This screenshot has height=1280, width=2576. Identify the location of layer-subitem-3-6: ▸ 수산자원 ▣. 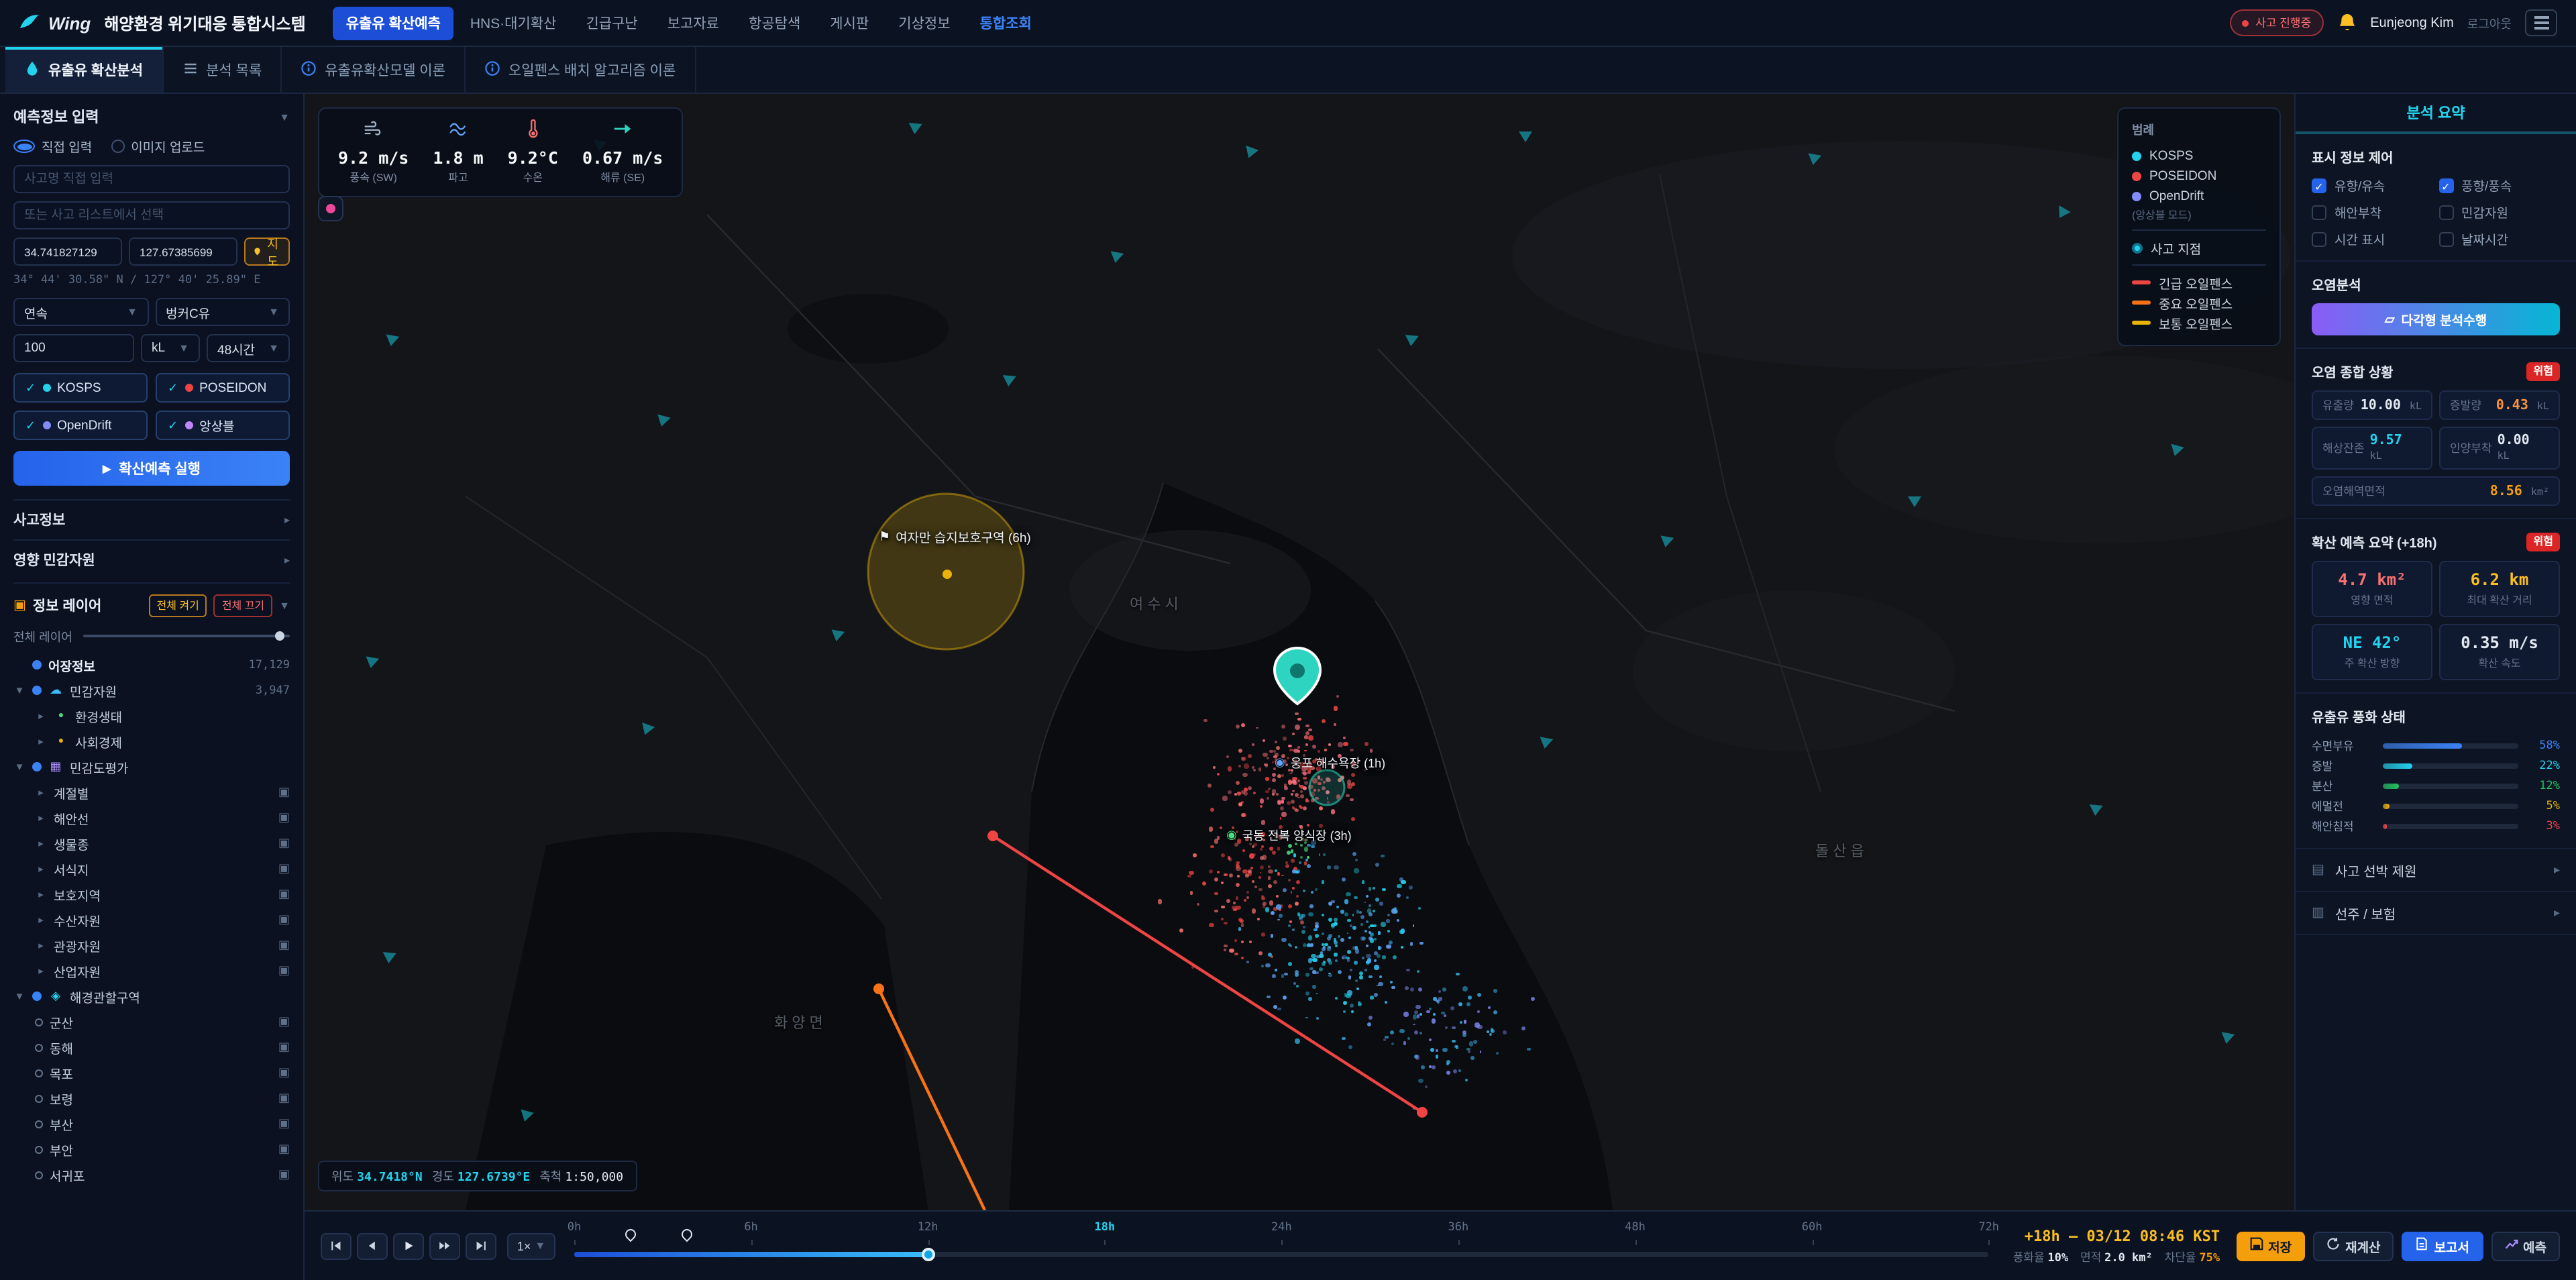
(151, 920).